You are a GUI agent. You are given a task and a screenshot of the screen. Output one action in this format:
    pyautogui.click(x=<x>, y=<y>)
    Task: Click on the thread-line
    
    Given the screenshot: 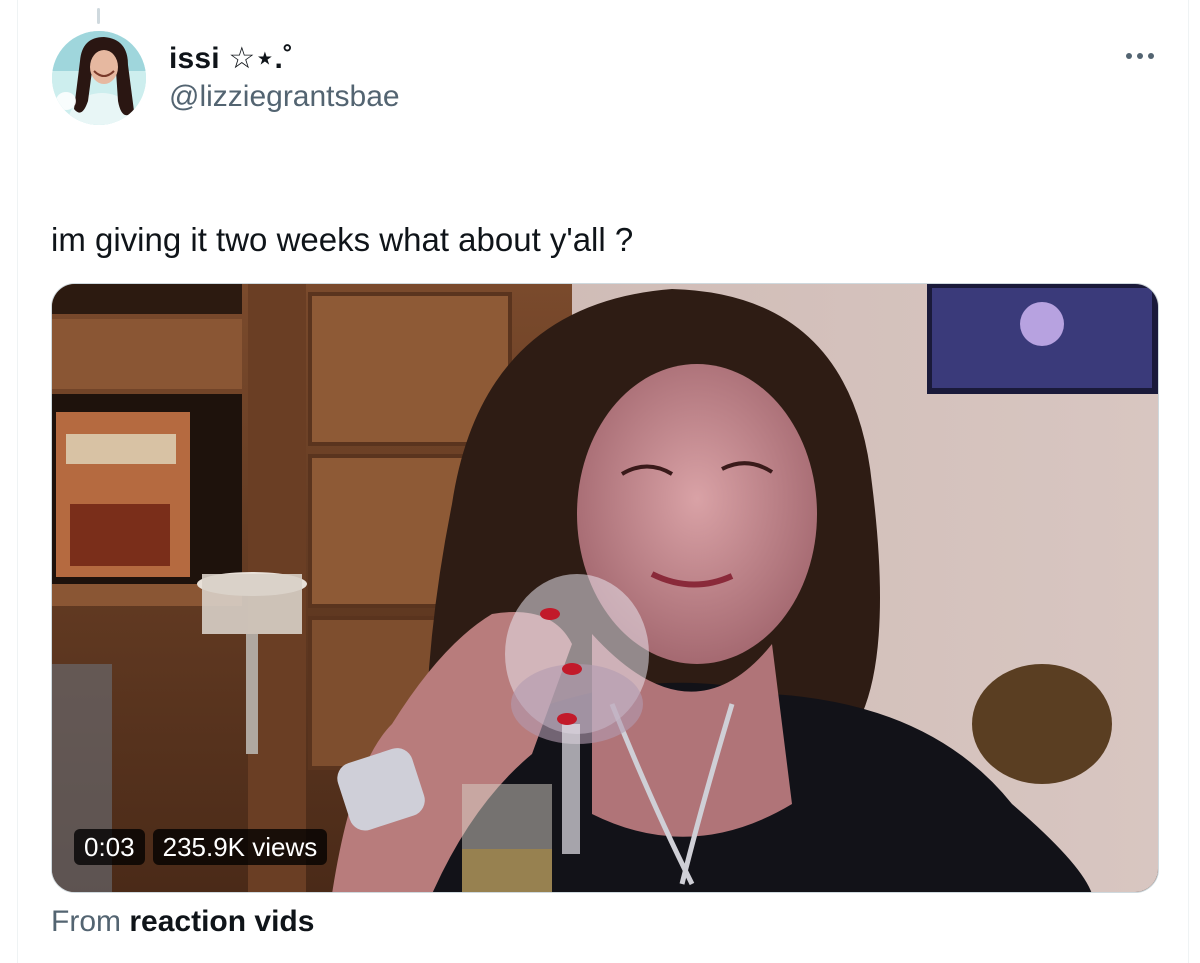 What is the action you would take?
    pyautogui.click(x=98, y=16)
    